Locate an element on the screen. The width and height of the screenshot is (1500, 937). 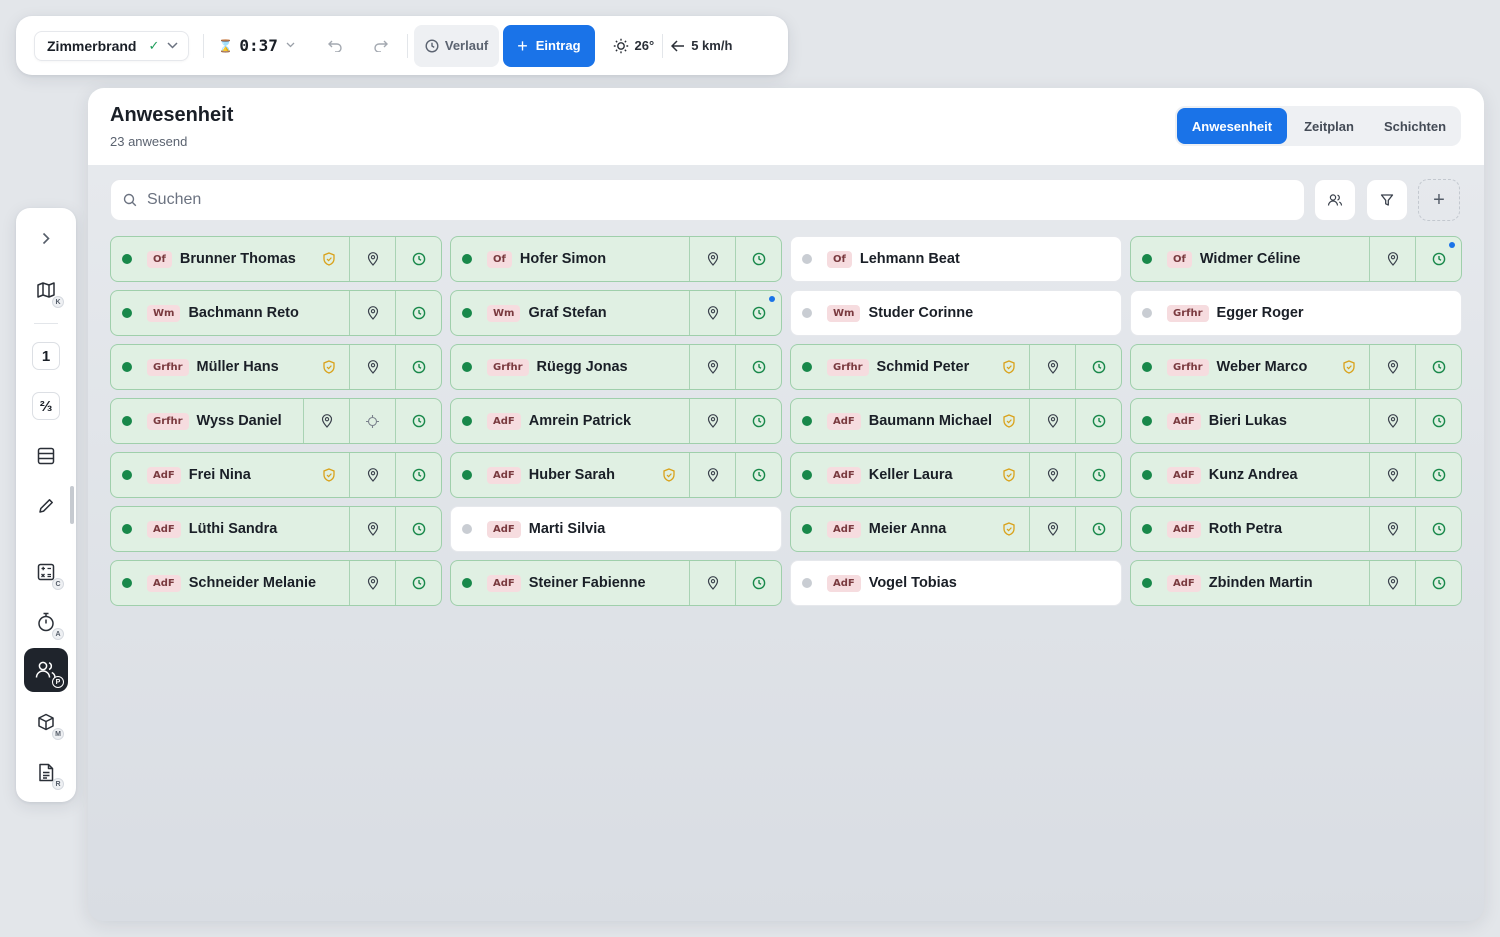
attendee-info: AdF Huber Sarah is located at coordinates (570, 475).